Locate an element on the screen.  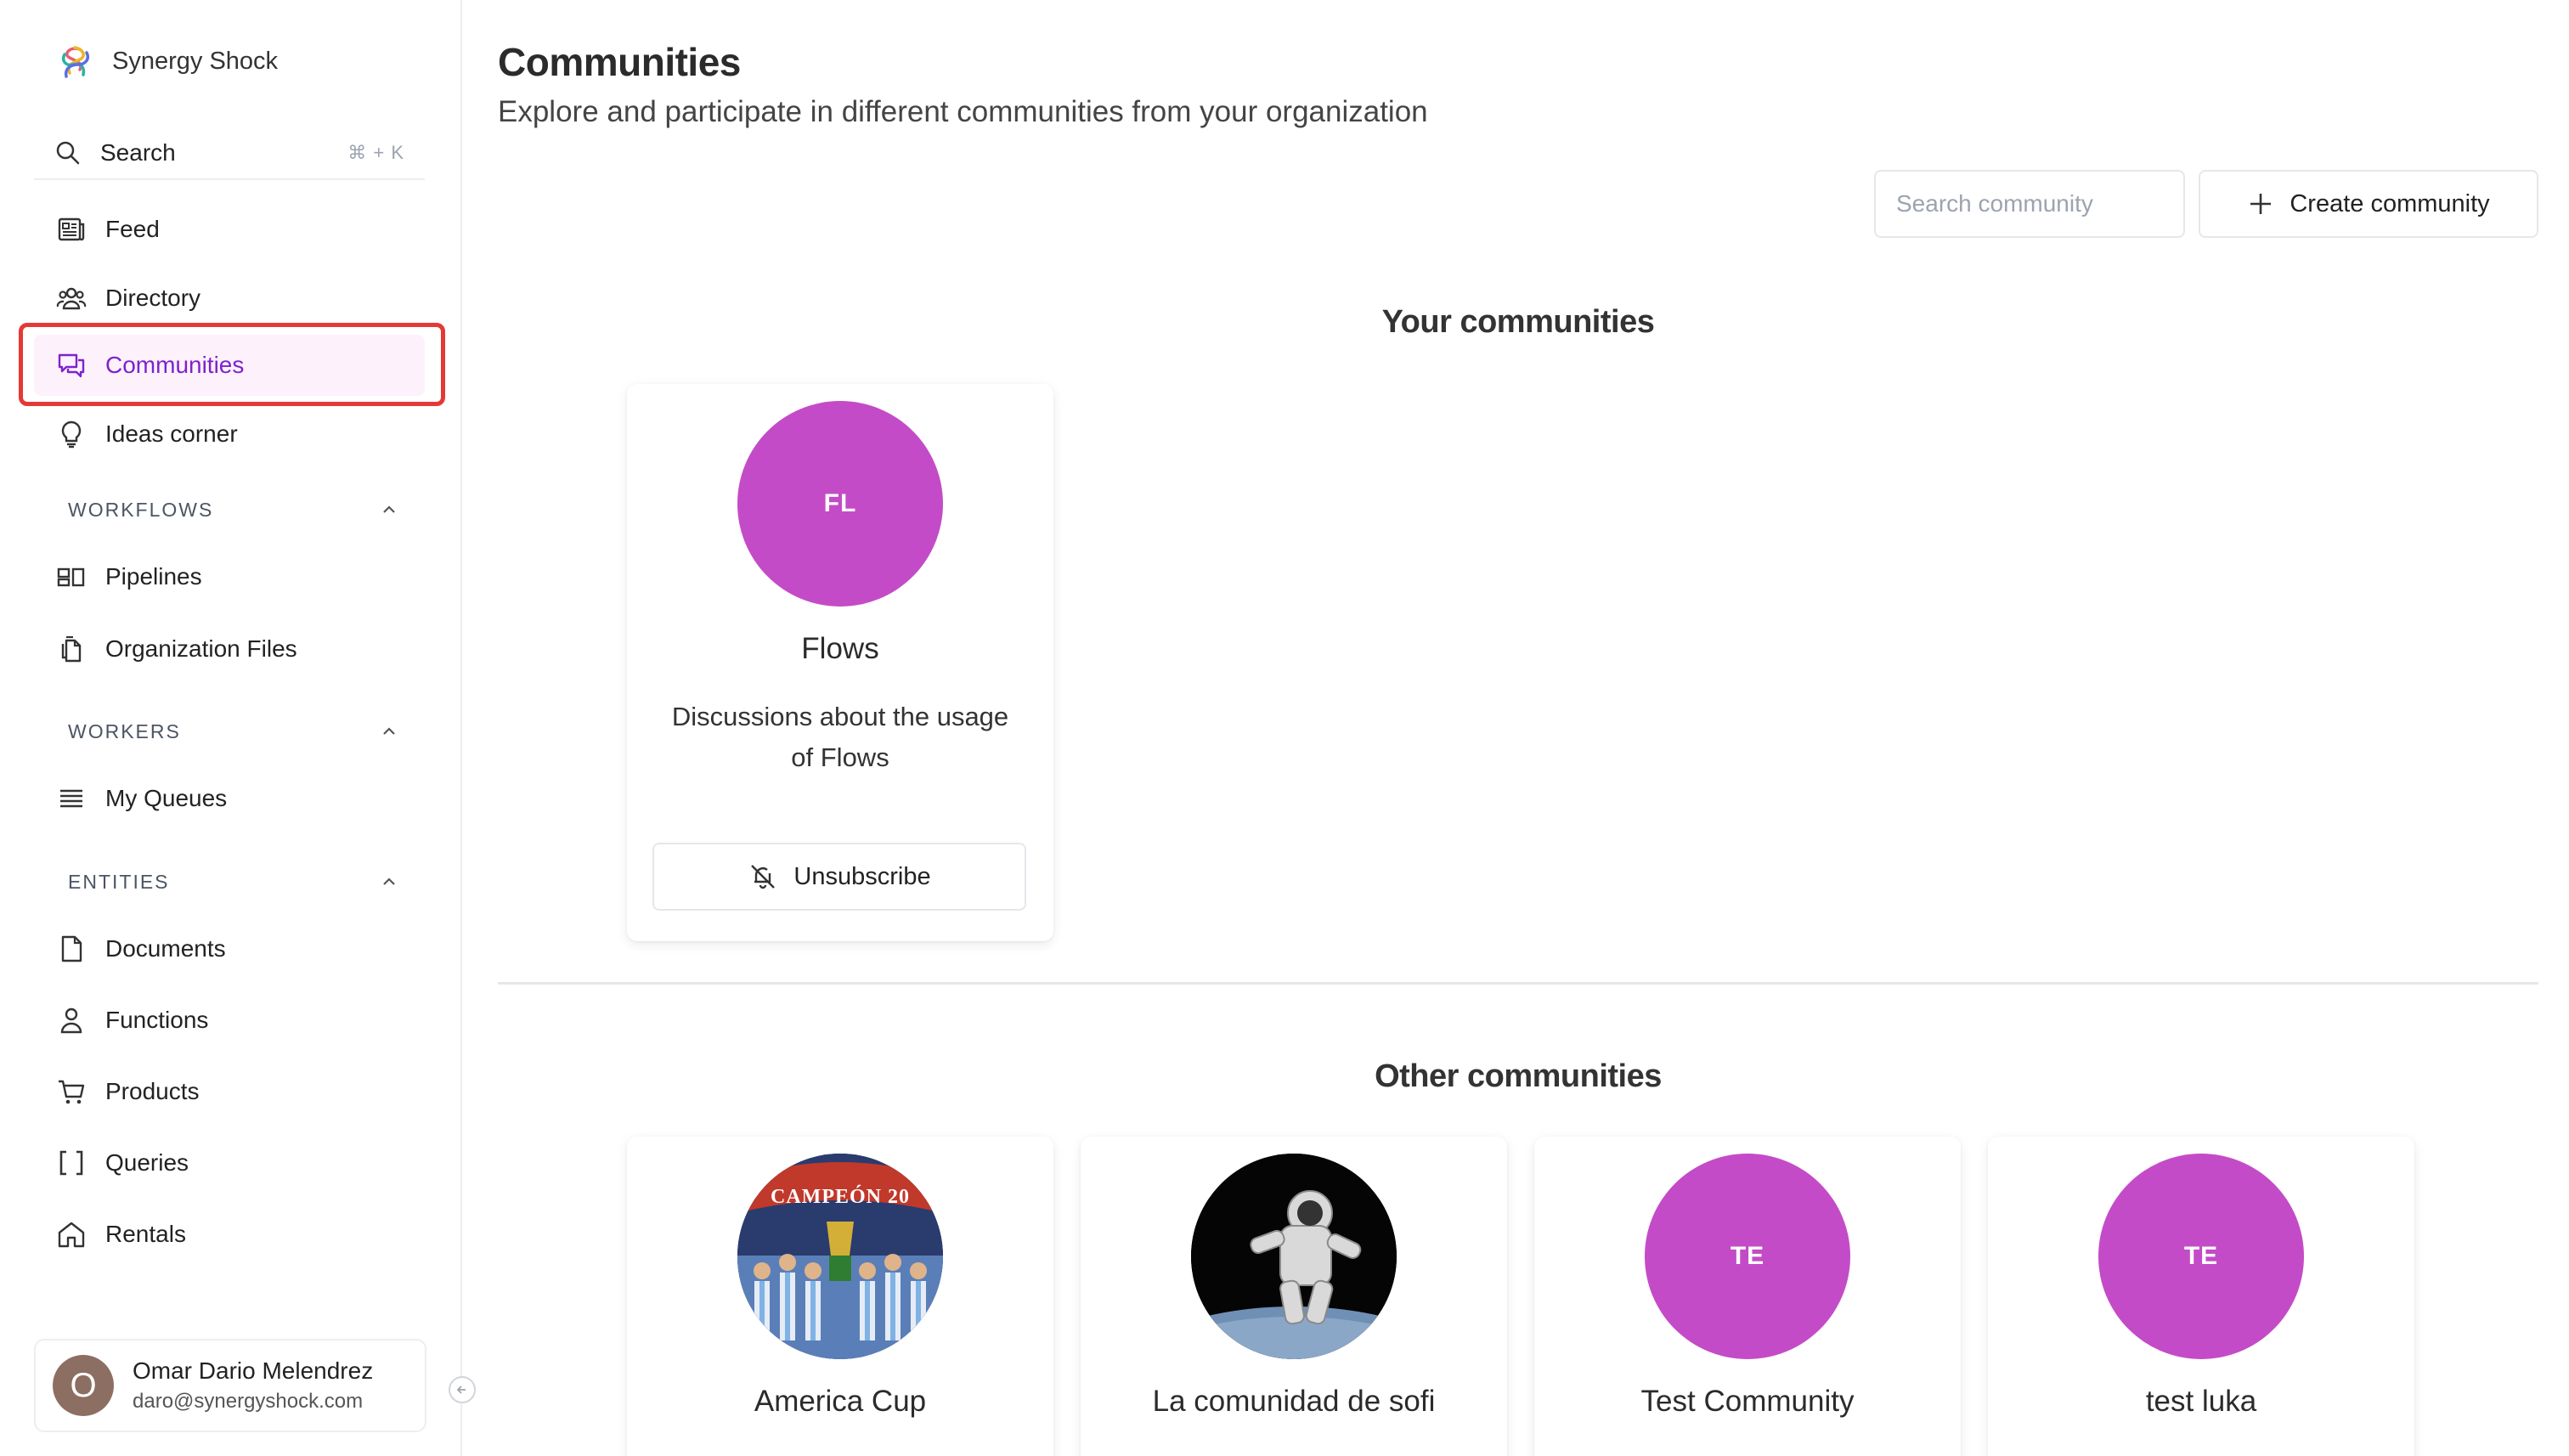
sidebar-item-queries: Queries is located at coordinates (230, 1163).